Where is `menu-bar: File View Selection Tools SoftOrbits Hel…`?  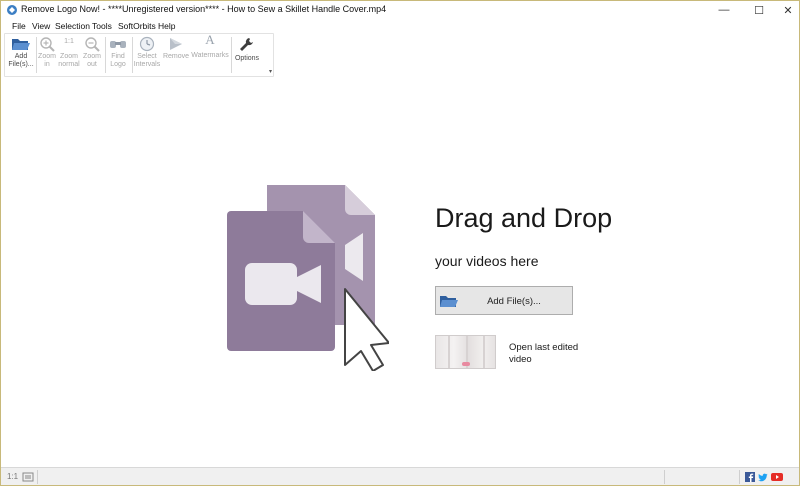
menu-bar: File View Selection Tools SoftOrbits Hel… is located at coordinates (400, 26).